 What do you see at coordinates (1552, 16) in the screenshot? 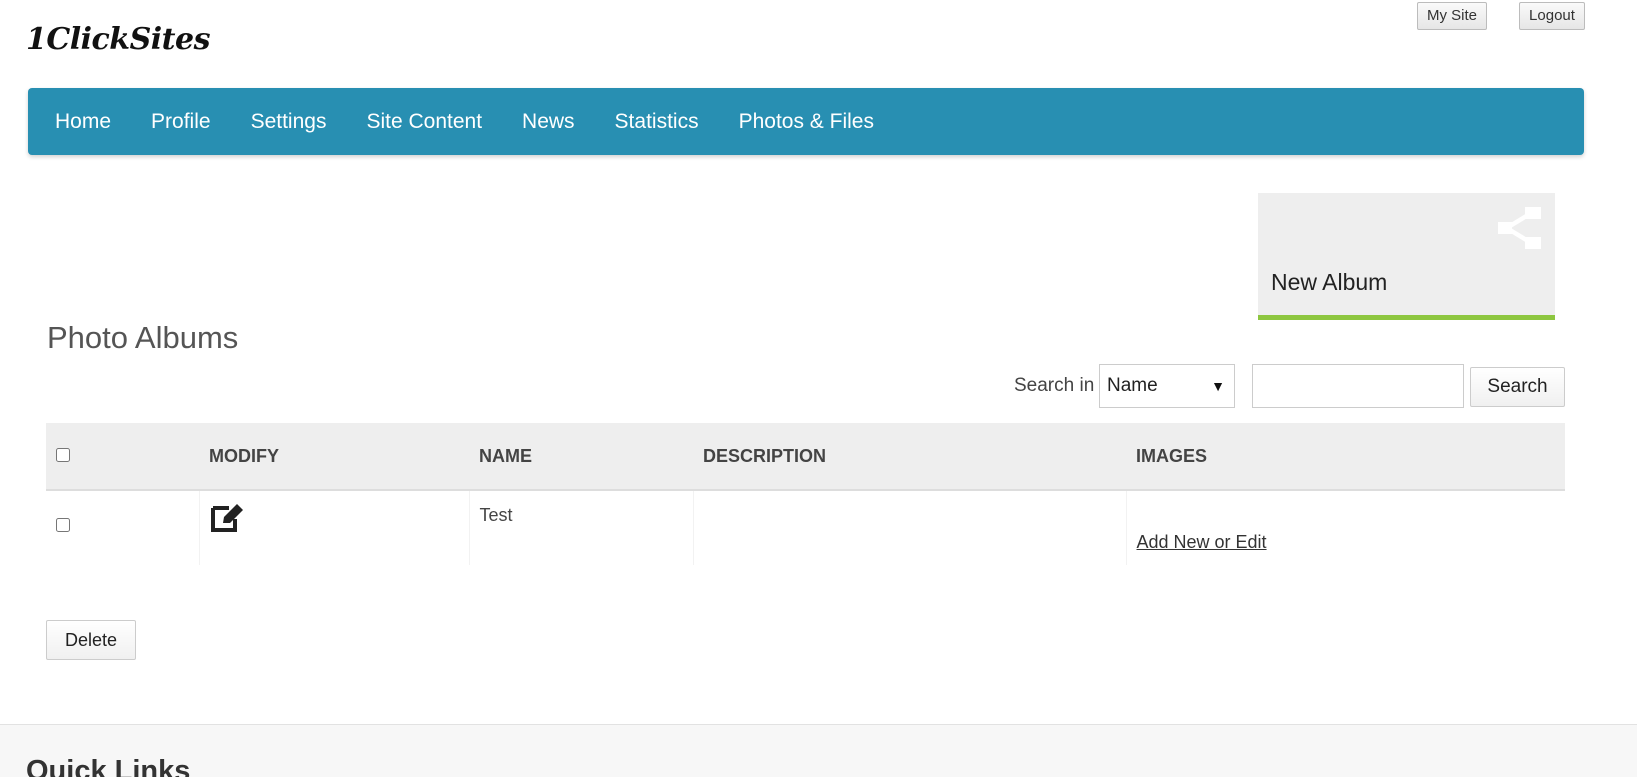
I see `logout-button: Logout` at bounding box center [1552, 16].